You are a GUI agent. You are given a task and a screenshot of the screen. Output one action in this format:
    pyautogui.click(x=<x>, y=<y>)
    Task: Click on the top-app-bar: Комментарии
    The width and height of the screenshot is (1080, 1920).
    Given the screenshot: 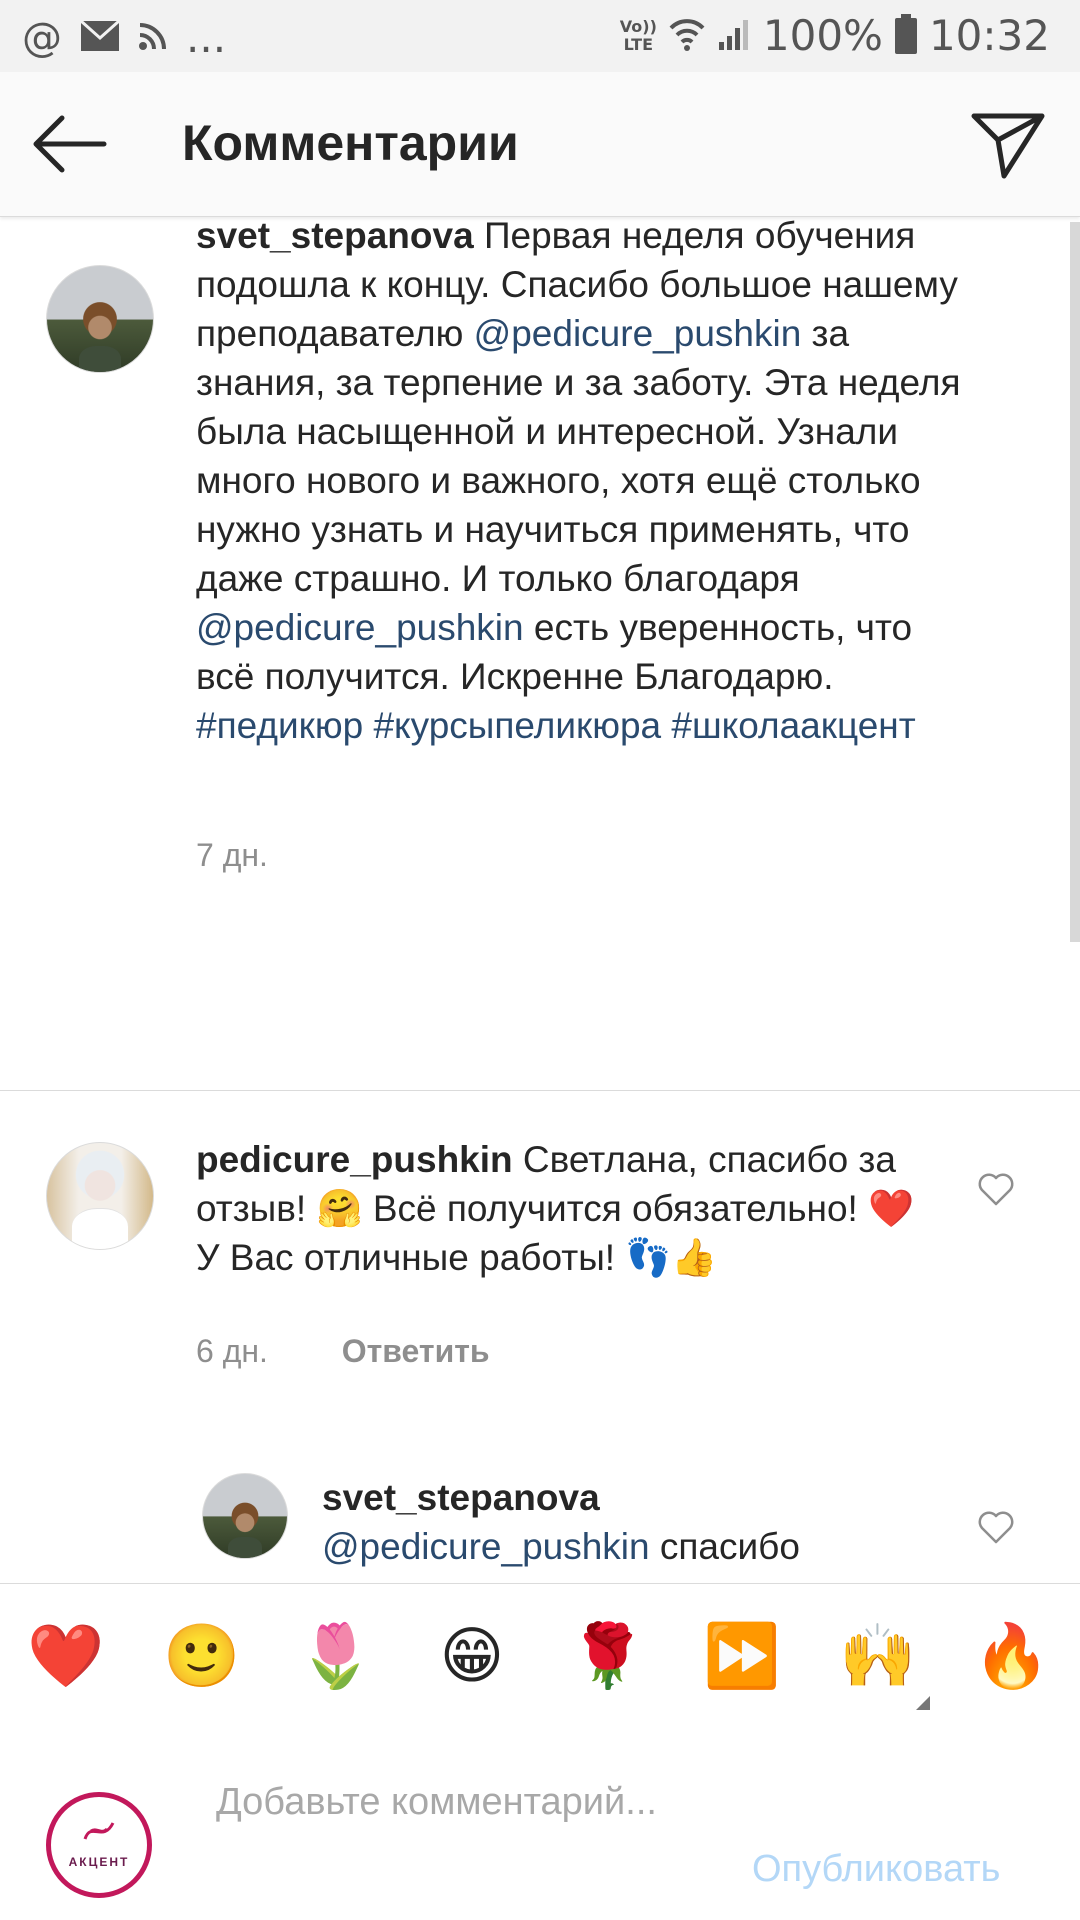 What is the action you would take?
    pyautogui.click(x=540, y=144)
    